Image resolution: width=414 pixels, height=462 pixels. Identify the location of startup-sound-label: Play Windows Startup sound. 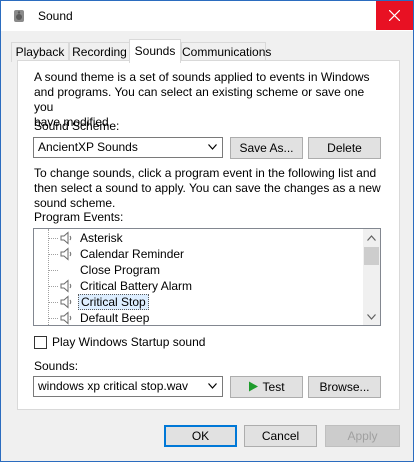
(227, 342).